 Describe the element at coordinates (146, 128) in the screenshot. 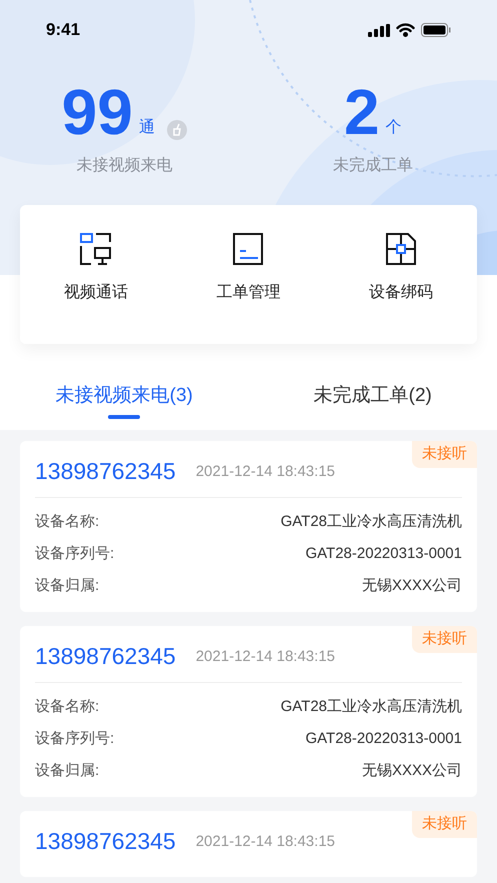

I see `stat-unit: 通` at that location.